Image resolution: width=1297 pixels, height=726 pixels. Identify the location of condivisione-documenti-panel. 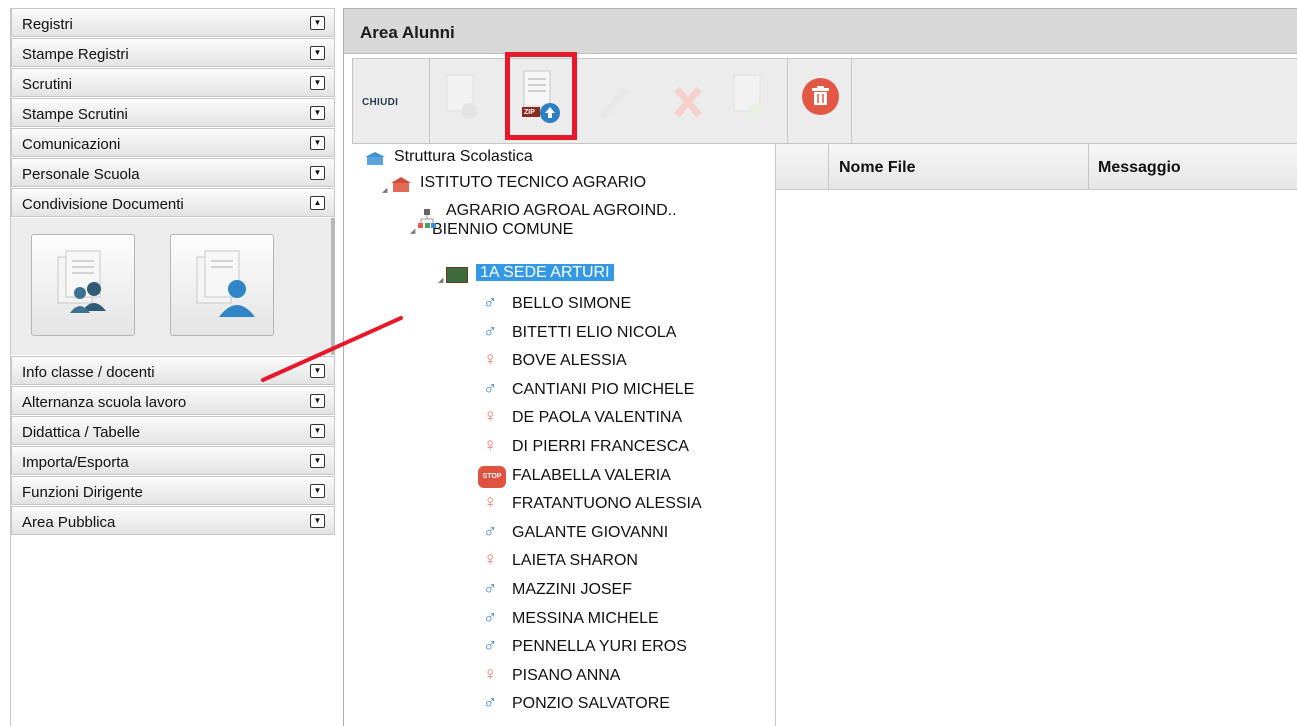
(173, 286).